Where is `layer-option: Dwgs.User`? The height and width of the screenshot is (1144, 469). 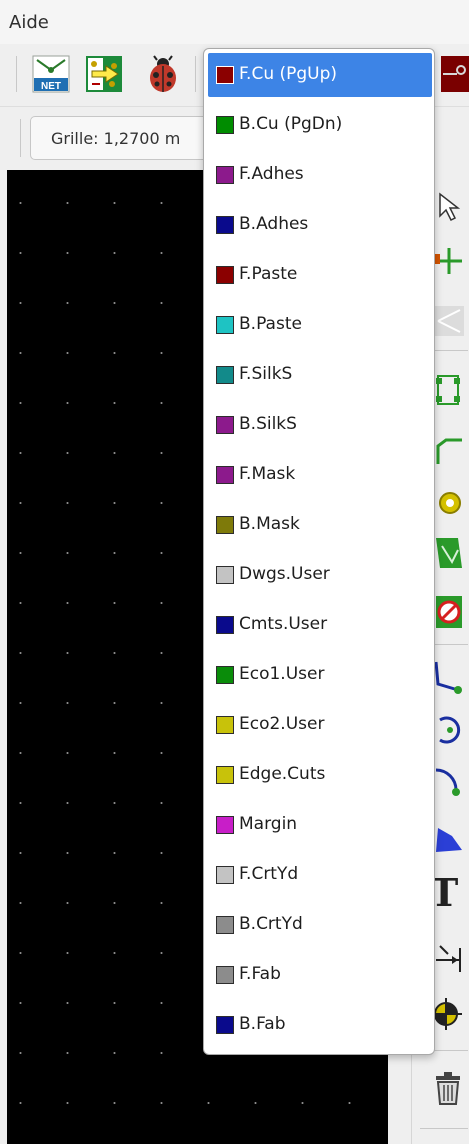
layer-option: Dwgs.User is located at coordinates (320, 575).